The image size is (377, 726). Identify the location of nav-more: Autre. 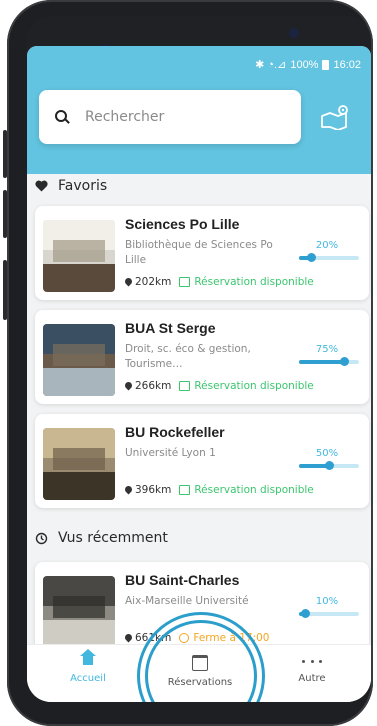
(312, 669).